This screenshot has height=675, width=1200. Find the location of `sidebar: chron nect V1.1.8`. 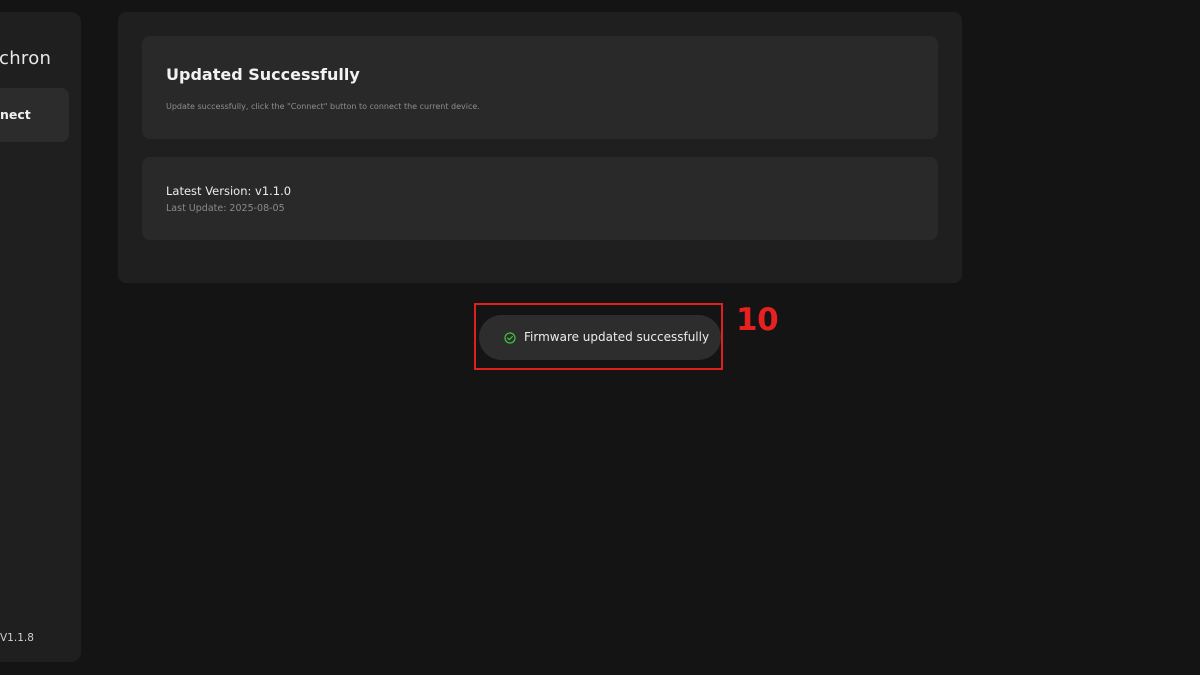

sidebar: chron nect V1.1.8 is located at coordinates (40, 337).